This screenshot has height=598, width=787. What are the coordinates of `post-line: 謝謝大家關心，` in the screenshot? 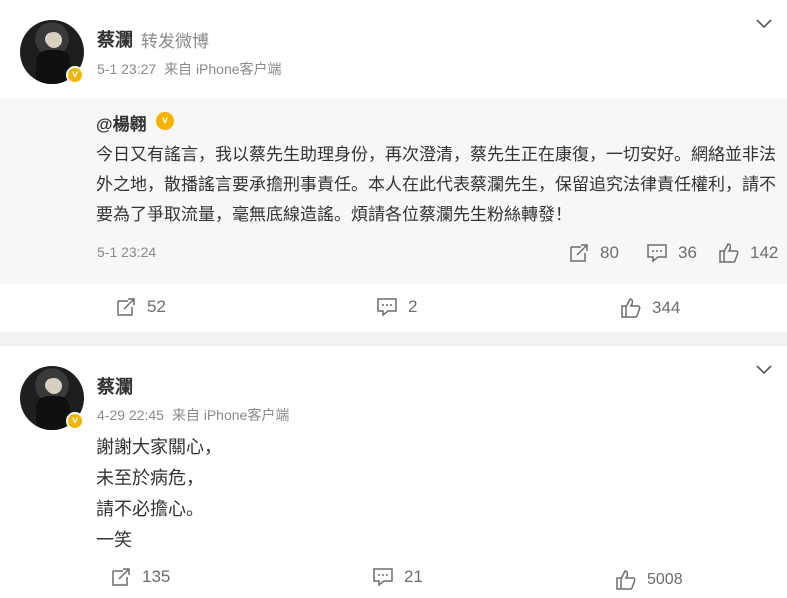 It's located at (159, 447).